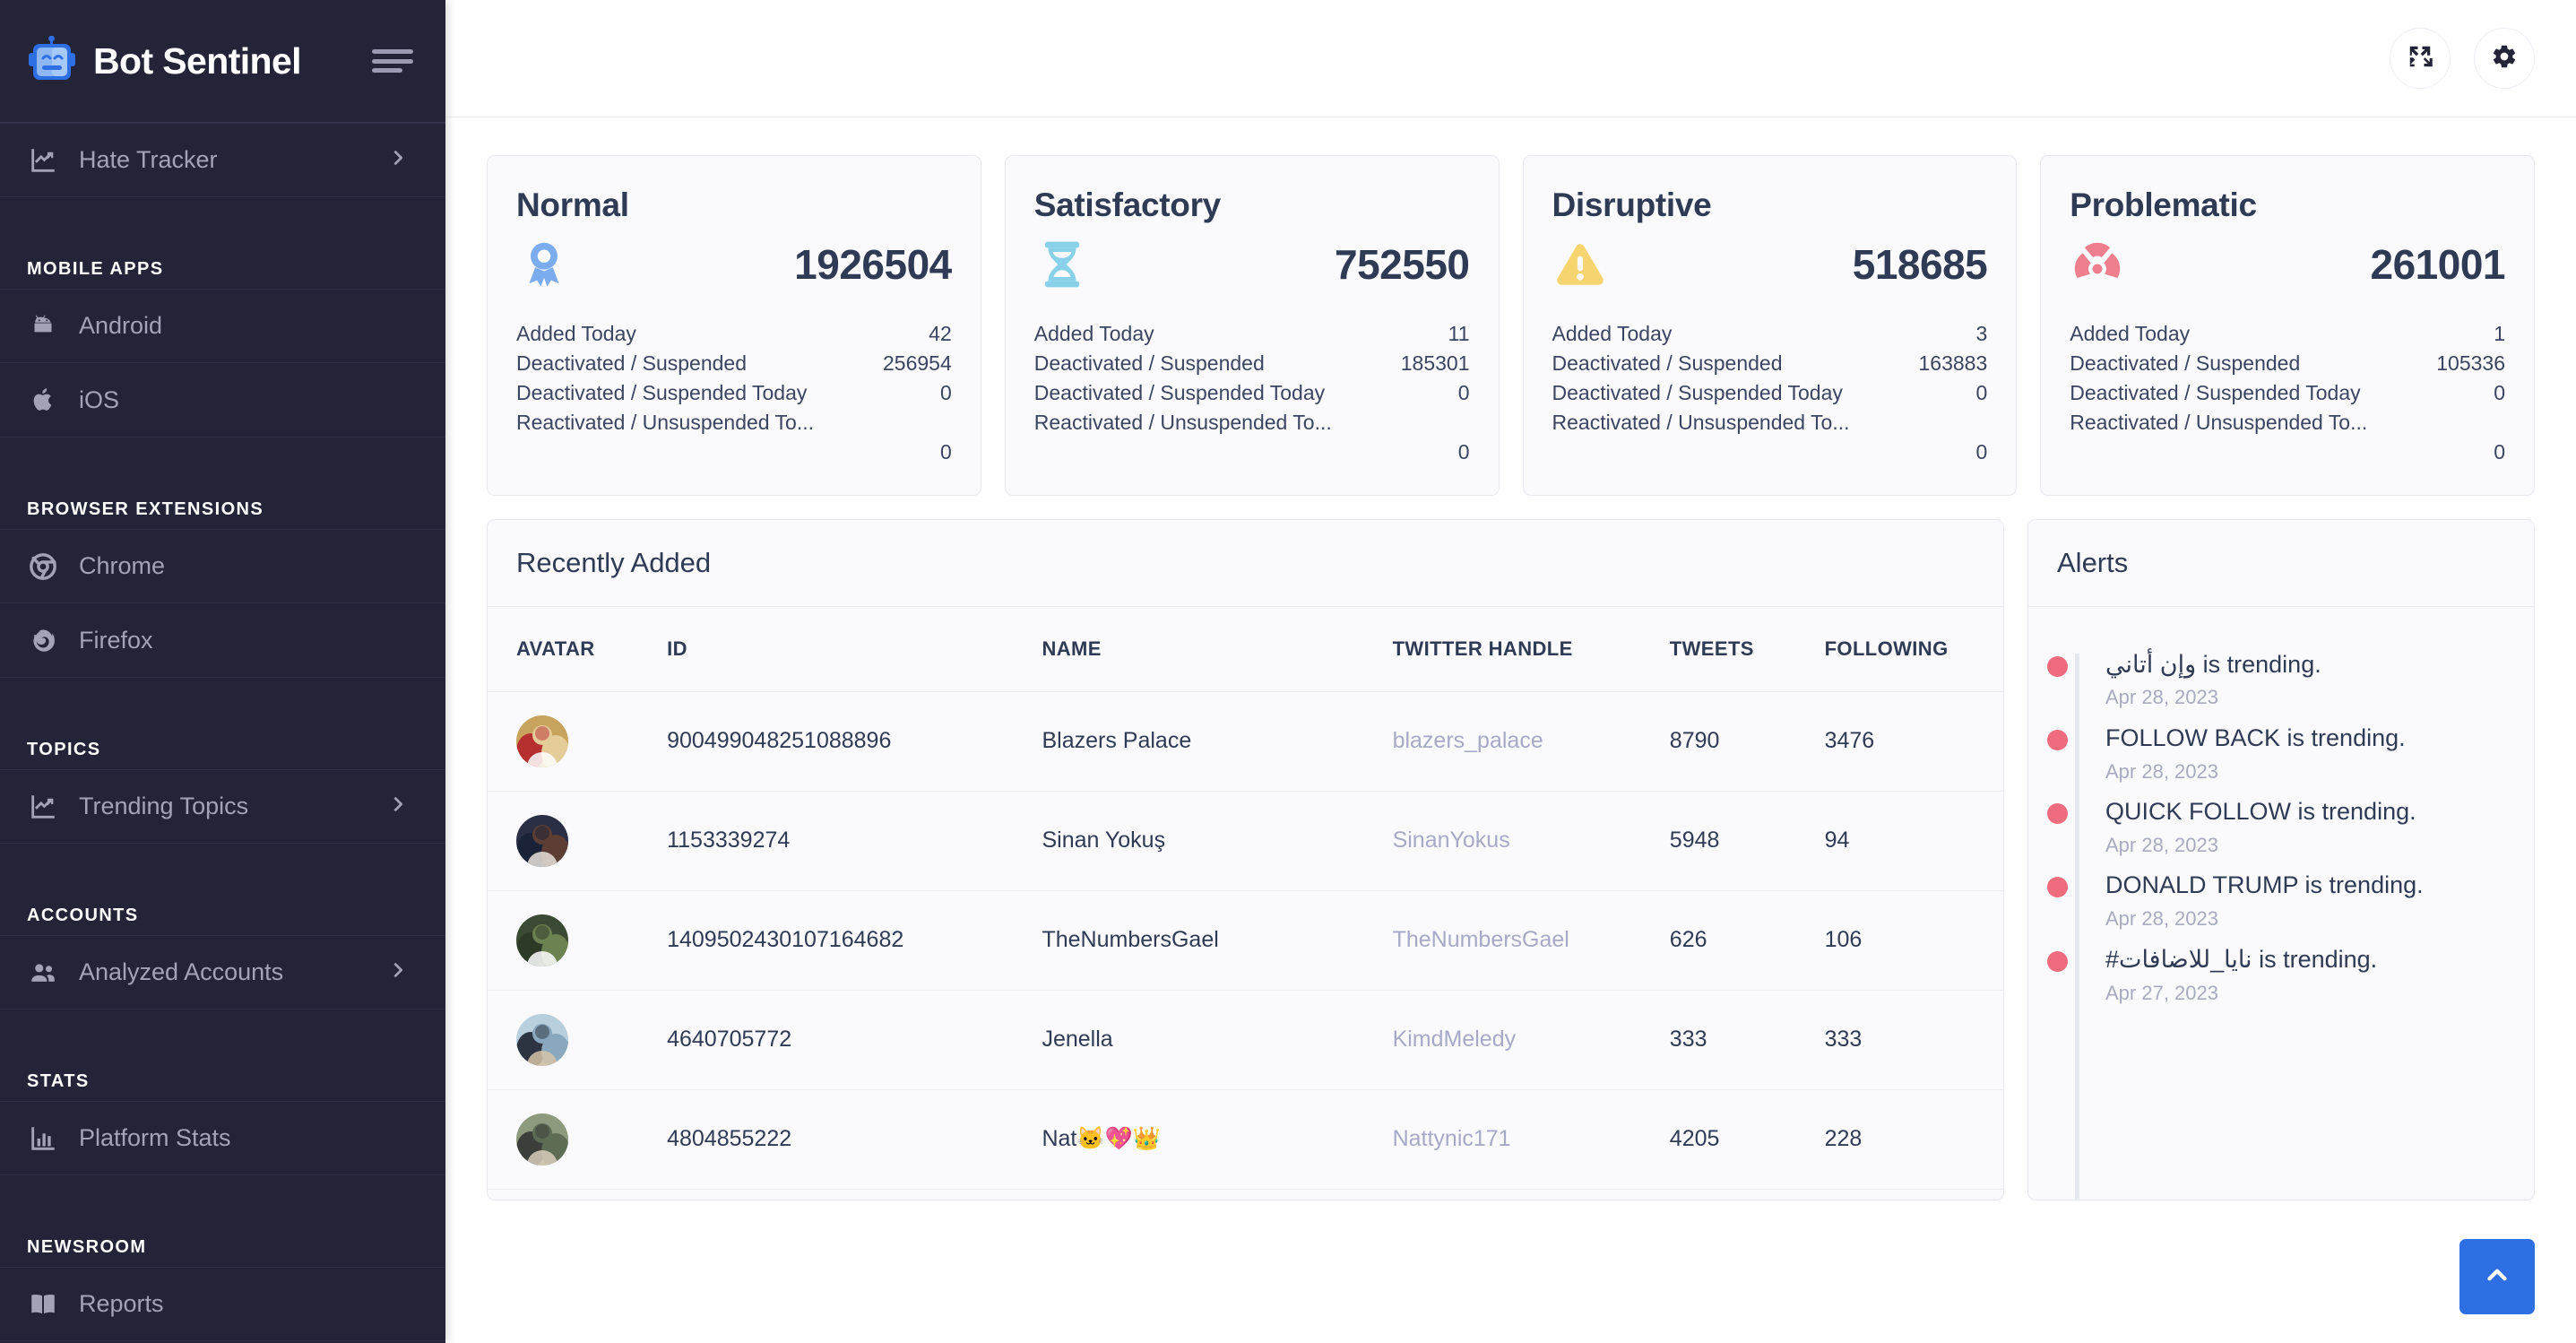 Image resolution: width=2576 pixels, height=1343 pixels. Describe the element at coordinates (122, 565) in the screenshot. I see `sidebar-item-label: Chrome` at that location.